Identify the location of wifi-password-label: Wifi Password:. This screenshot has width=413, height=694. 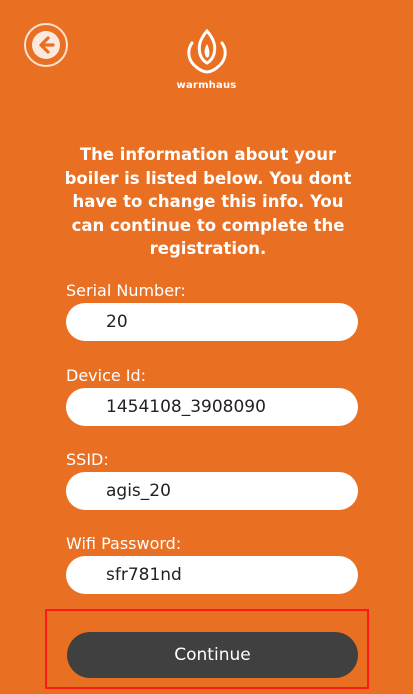
(124, 543).